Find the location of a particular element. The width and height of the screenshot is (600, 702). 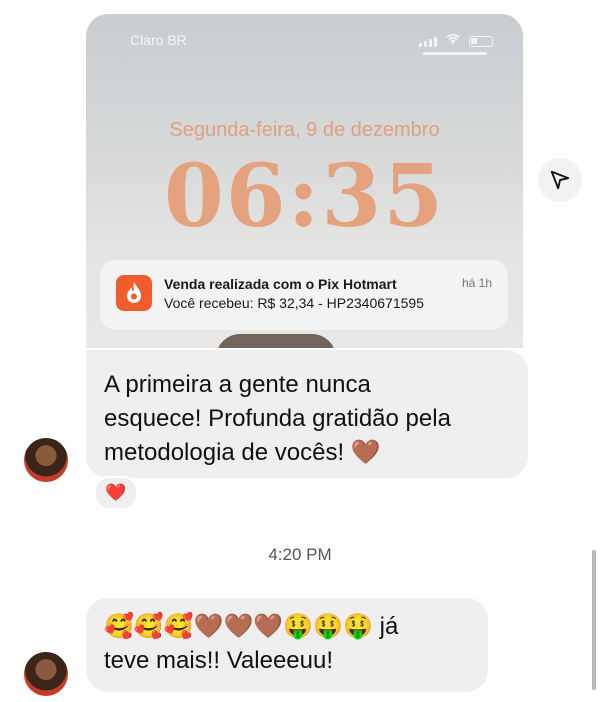

heart-reaction: ❤️ is located at coordinates (116, 493).